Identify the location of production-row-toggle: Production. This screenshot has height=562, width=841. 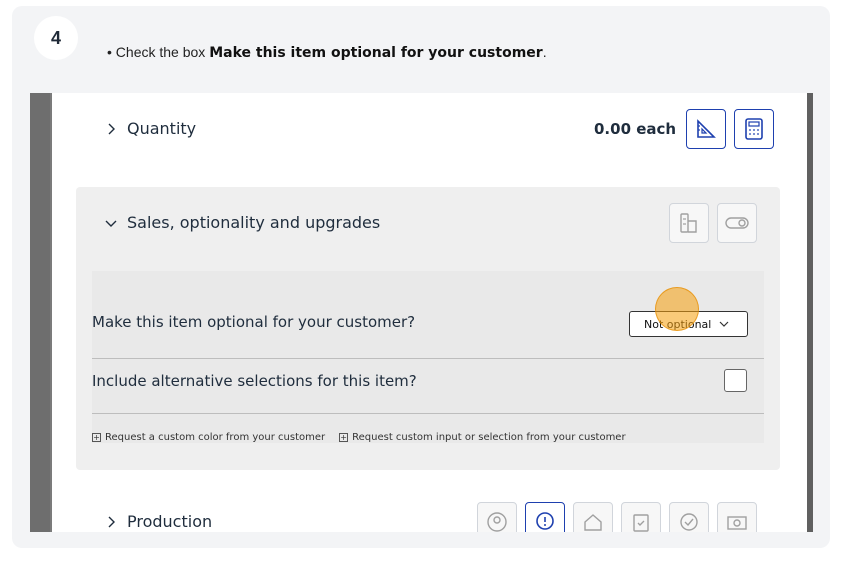
(158, 521).